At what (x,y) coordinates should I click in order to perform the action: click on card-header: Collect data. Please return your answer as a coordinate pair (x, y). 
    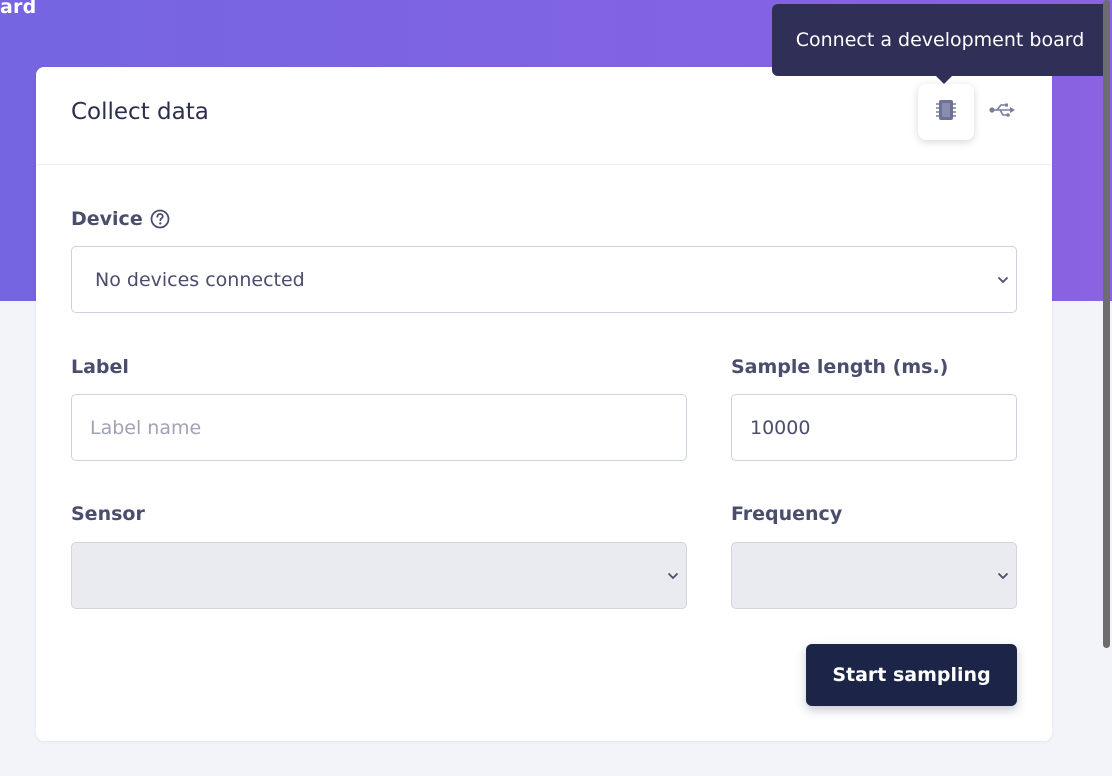
    Looking at the image, I should click on (544, 116).